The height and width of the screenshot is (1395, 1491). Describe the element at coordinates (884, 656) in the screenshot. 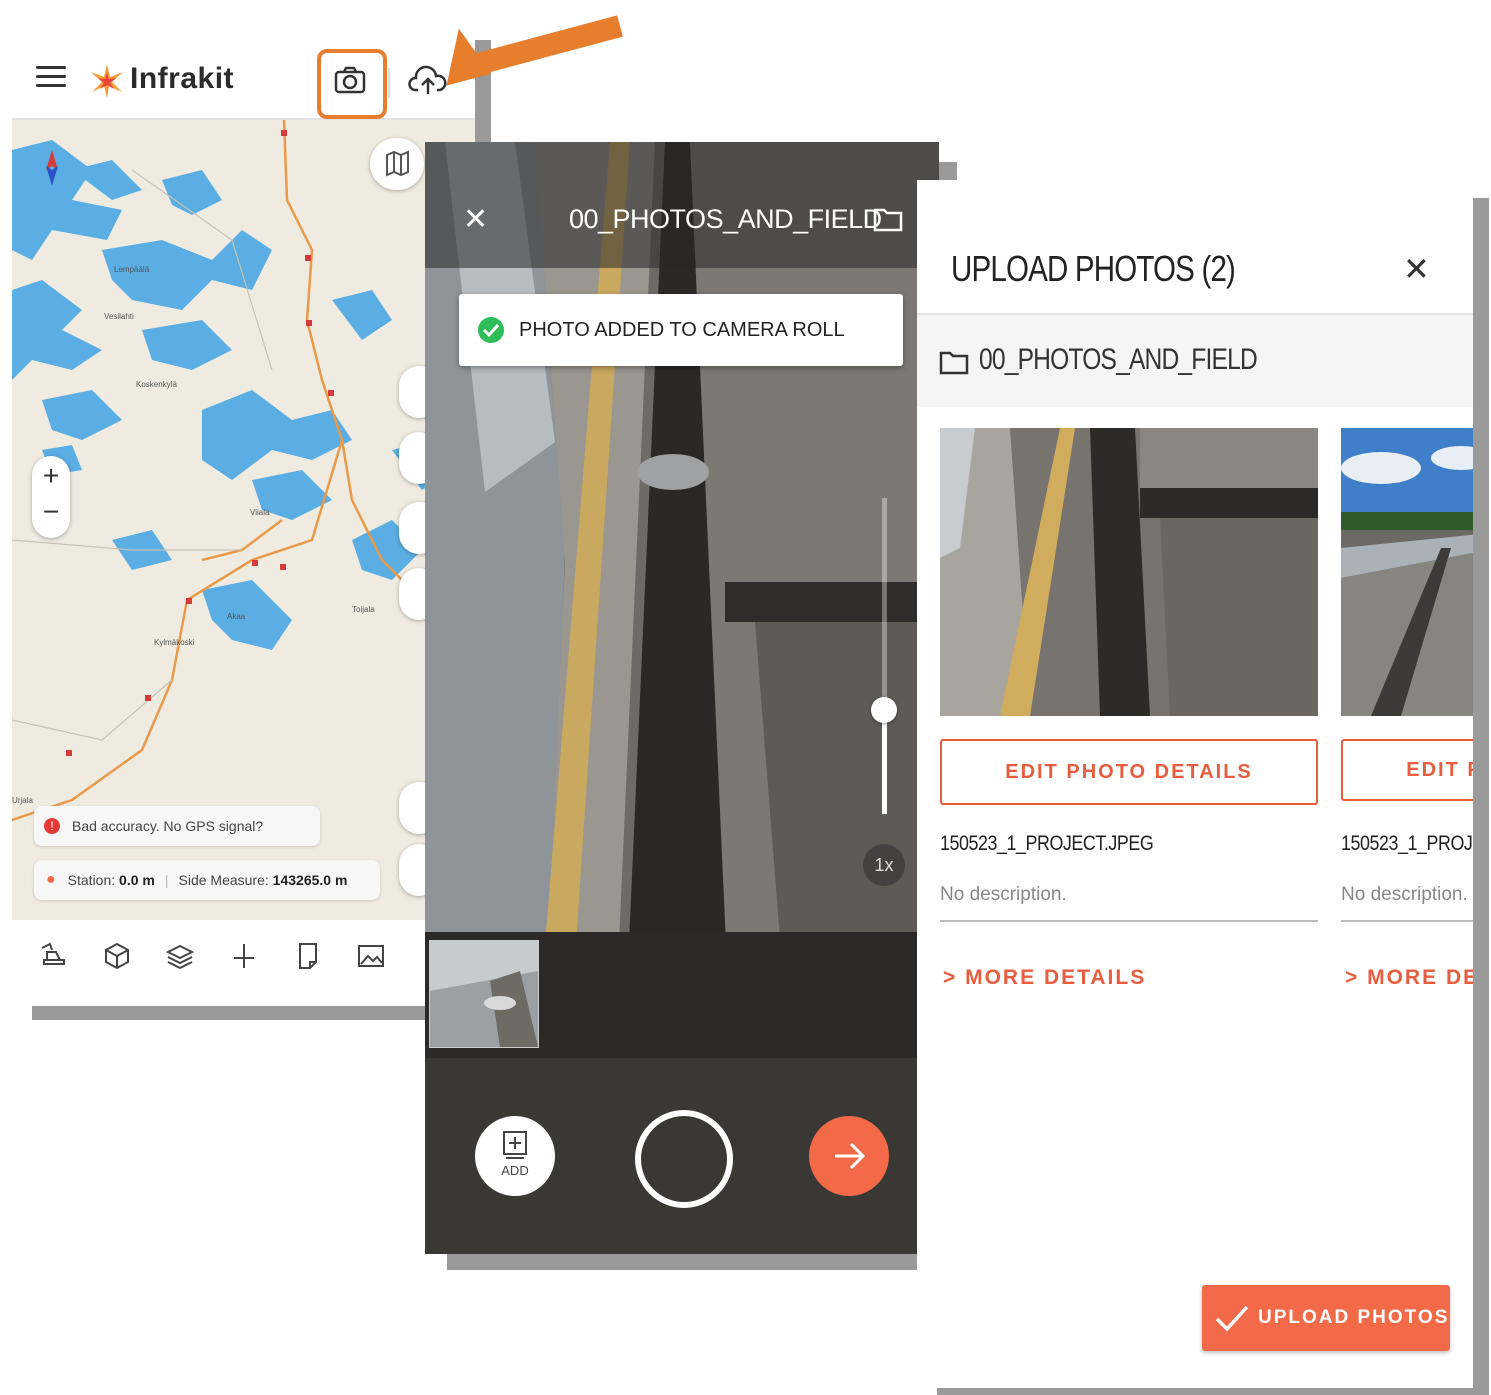

I see `zoom-slider-track` at that location.